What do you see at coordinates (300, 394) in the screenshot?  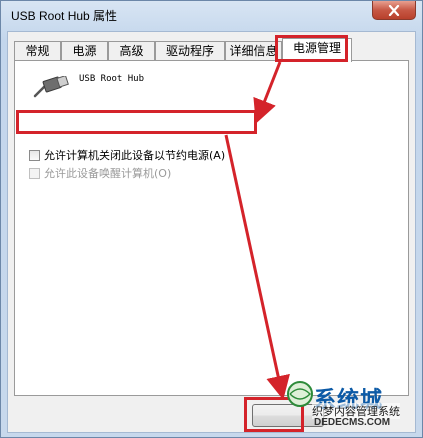 I see `globe-logo-icon` at bounding box center [300, 394].